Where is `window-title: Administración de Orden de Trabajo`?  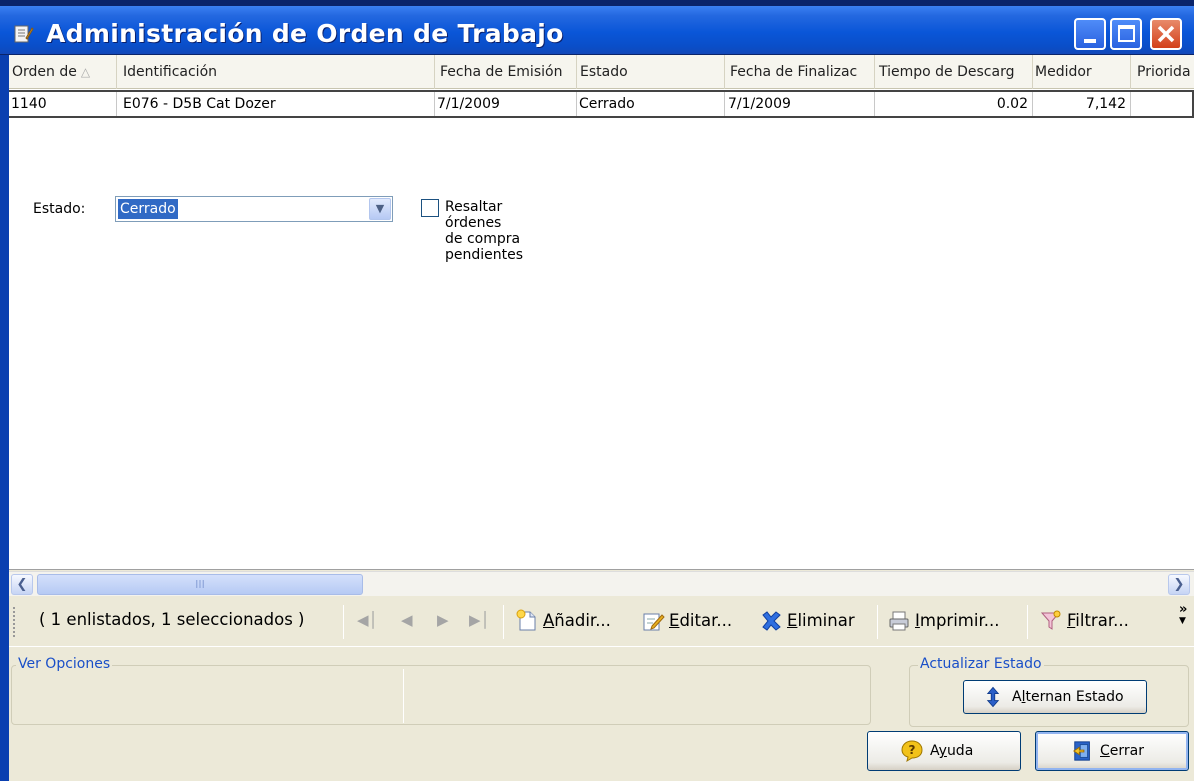 window-title: Administración de Orden de Trabajo is located at coordinates (305, 33).